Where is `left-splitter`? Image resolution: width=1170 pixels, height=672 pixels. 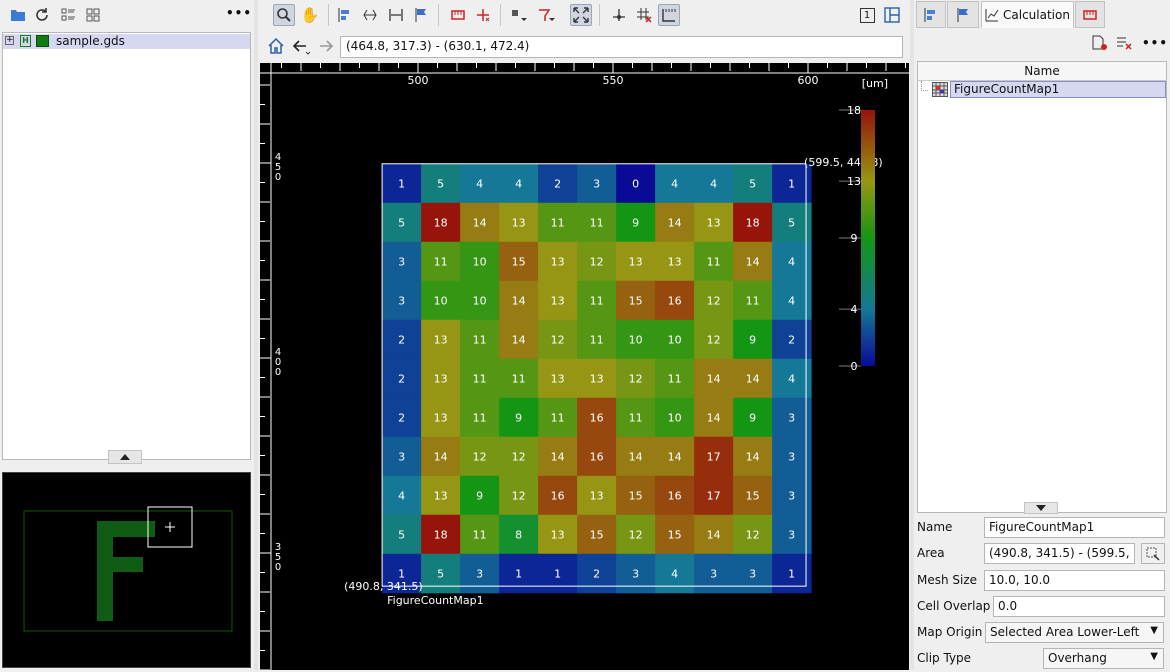 left-splitter is located at coordinates (256, 335).